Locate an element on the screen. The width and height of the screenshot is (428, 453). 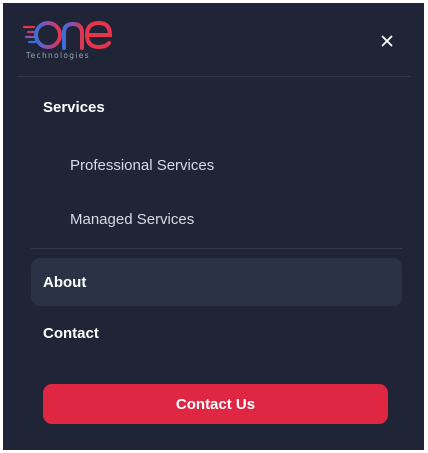
logo-subtitle: Technologies is located at coordinates (58, 55).